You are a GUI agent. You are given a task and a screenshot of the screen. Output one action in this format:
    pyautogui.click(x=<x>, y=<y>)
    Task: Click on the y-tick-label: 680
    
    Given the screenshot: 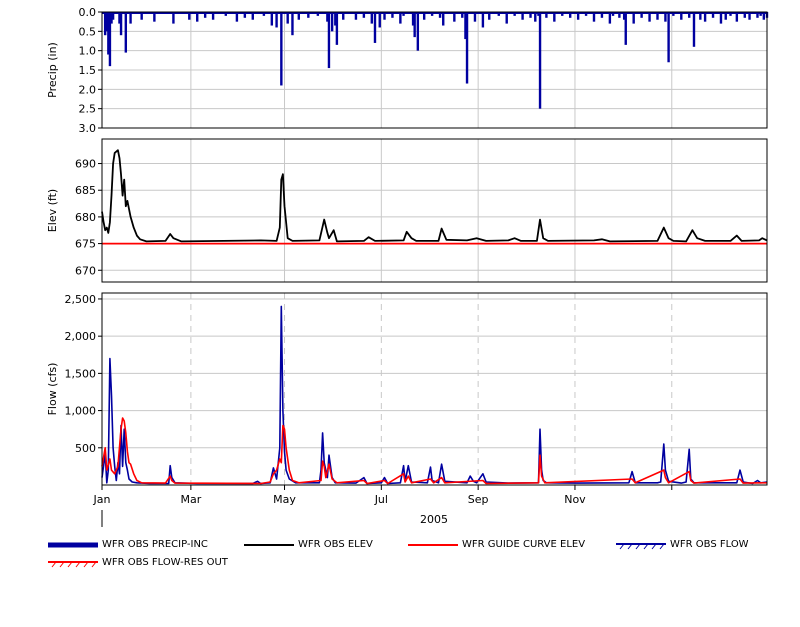 What is the action you would take?
    pyautogui.click(x=85, y=217)
    